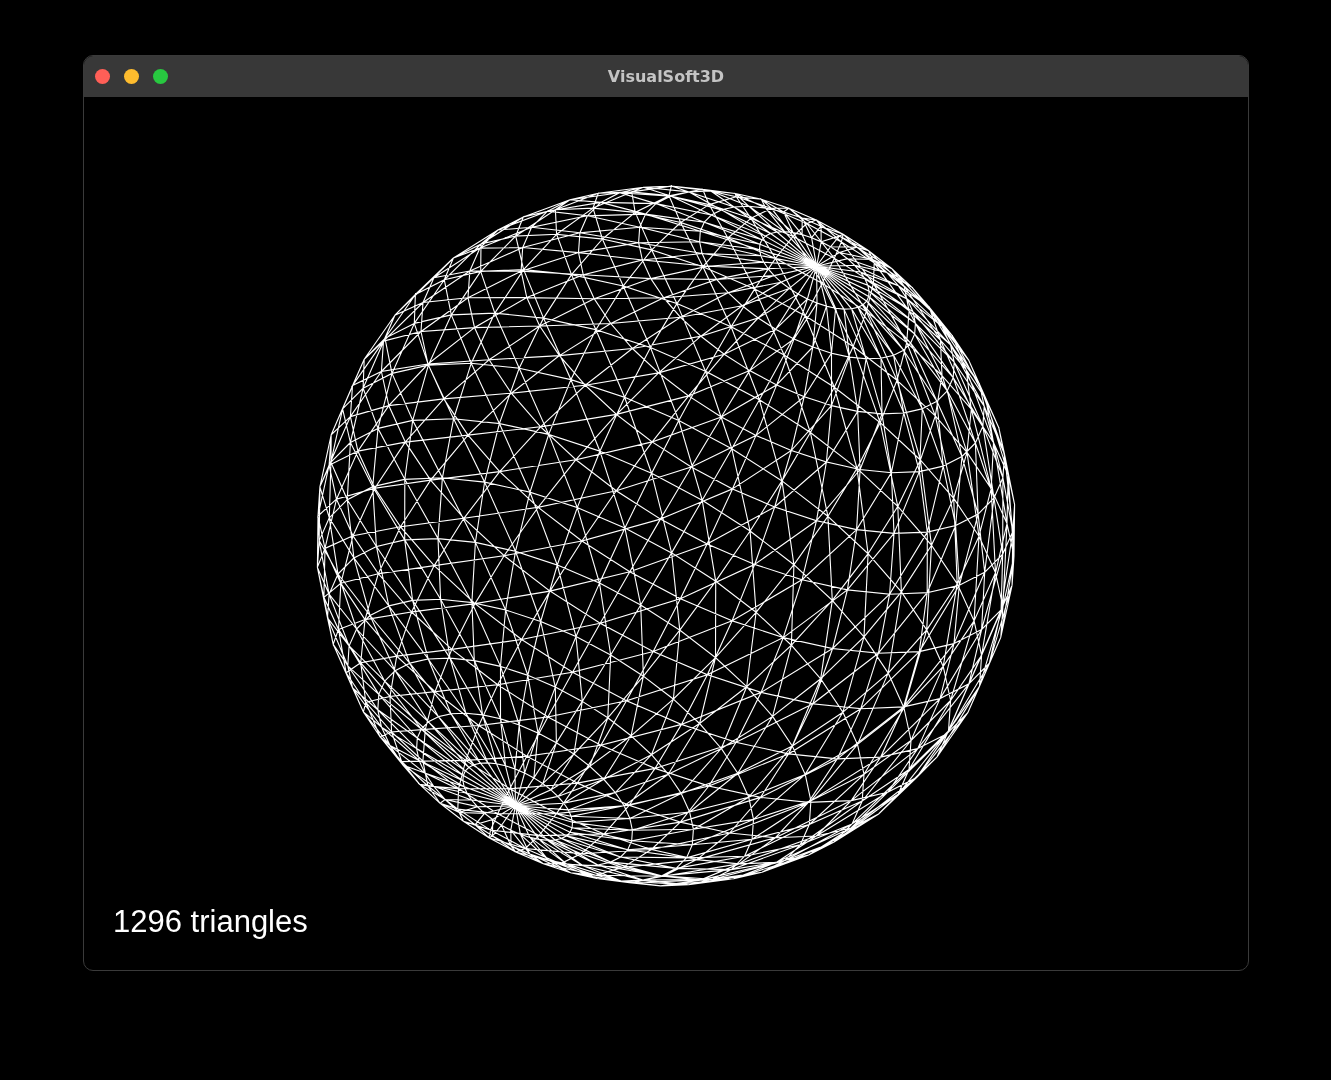 The image size is (1331, 1080). Describe the element at coordinates (666, 76) in the screenshot. I see `window-title: VisualSoft3D` at that location.